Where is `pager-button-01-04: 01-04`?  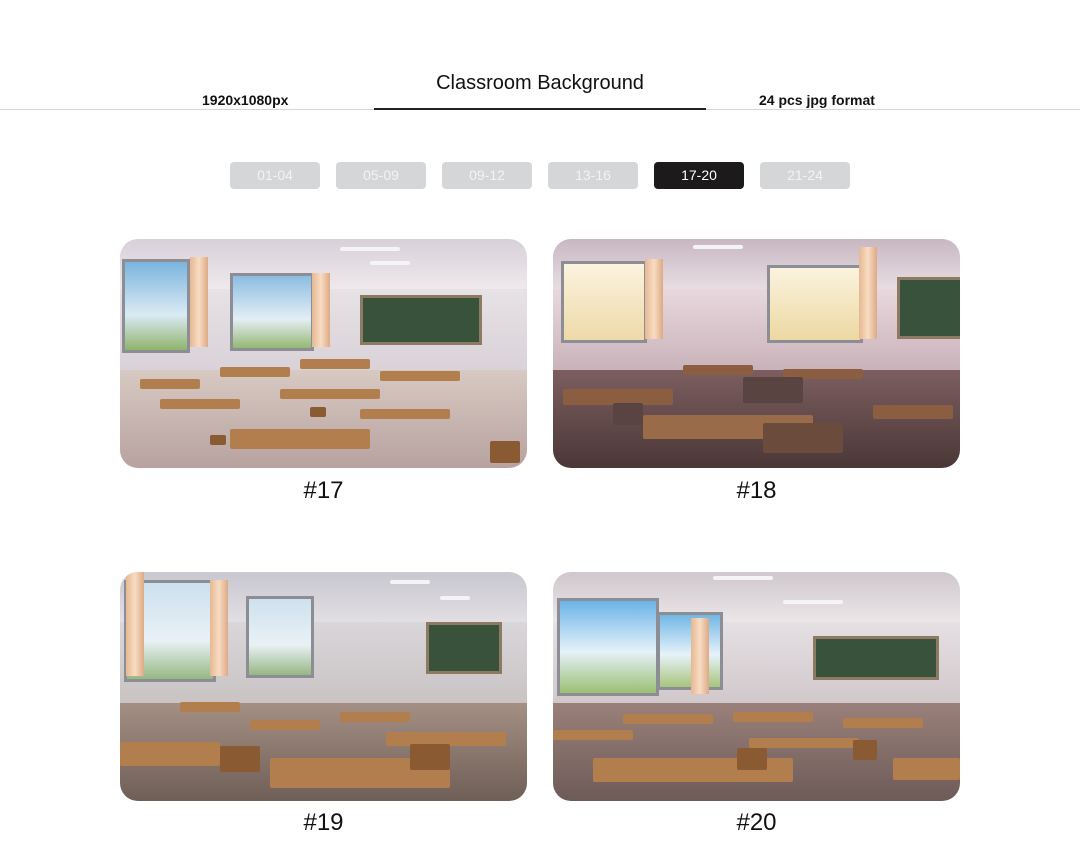
pager-button-01-04: 01-04 is located at coordinates (275, 175).